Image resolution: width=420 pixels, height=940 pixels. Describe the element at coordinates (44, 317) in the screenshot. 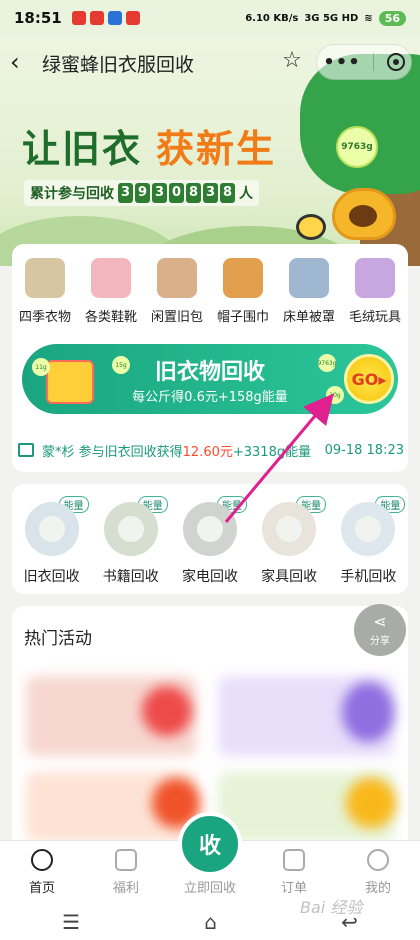

I see `category-label: 四季衣物` at that location.